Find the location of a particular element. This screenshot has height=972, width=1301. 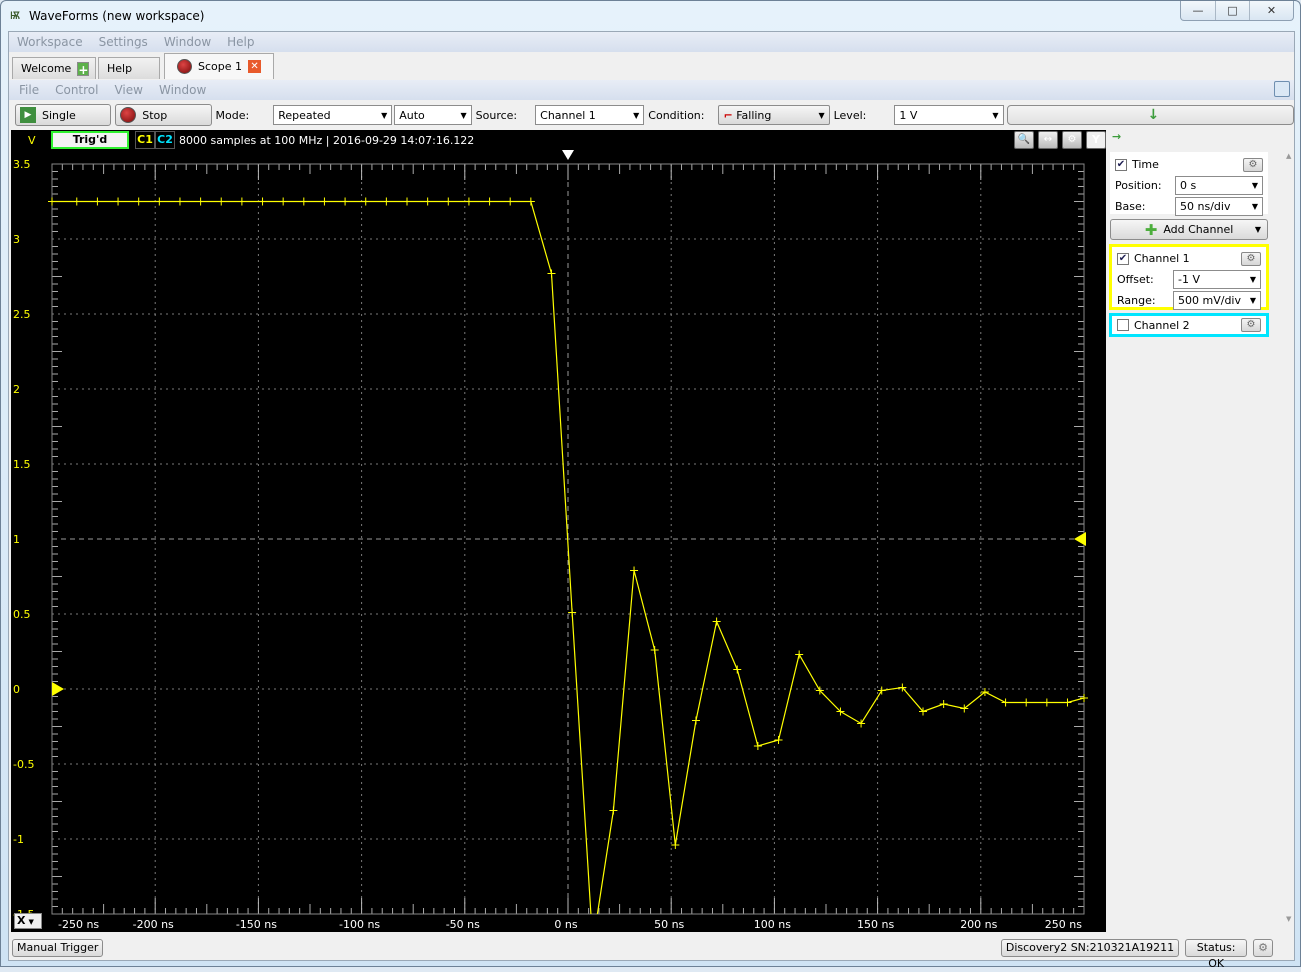

channel-2-checkbox is located at coordinates (1123, 325).